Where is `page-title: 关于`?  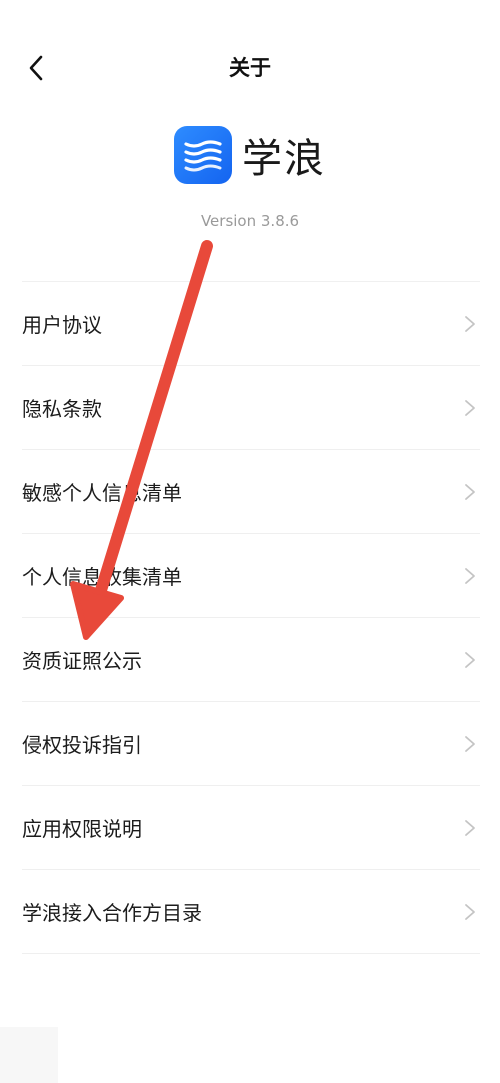
page-title: 关于 is located at coordinates (250, 68).